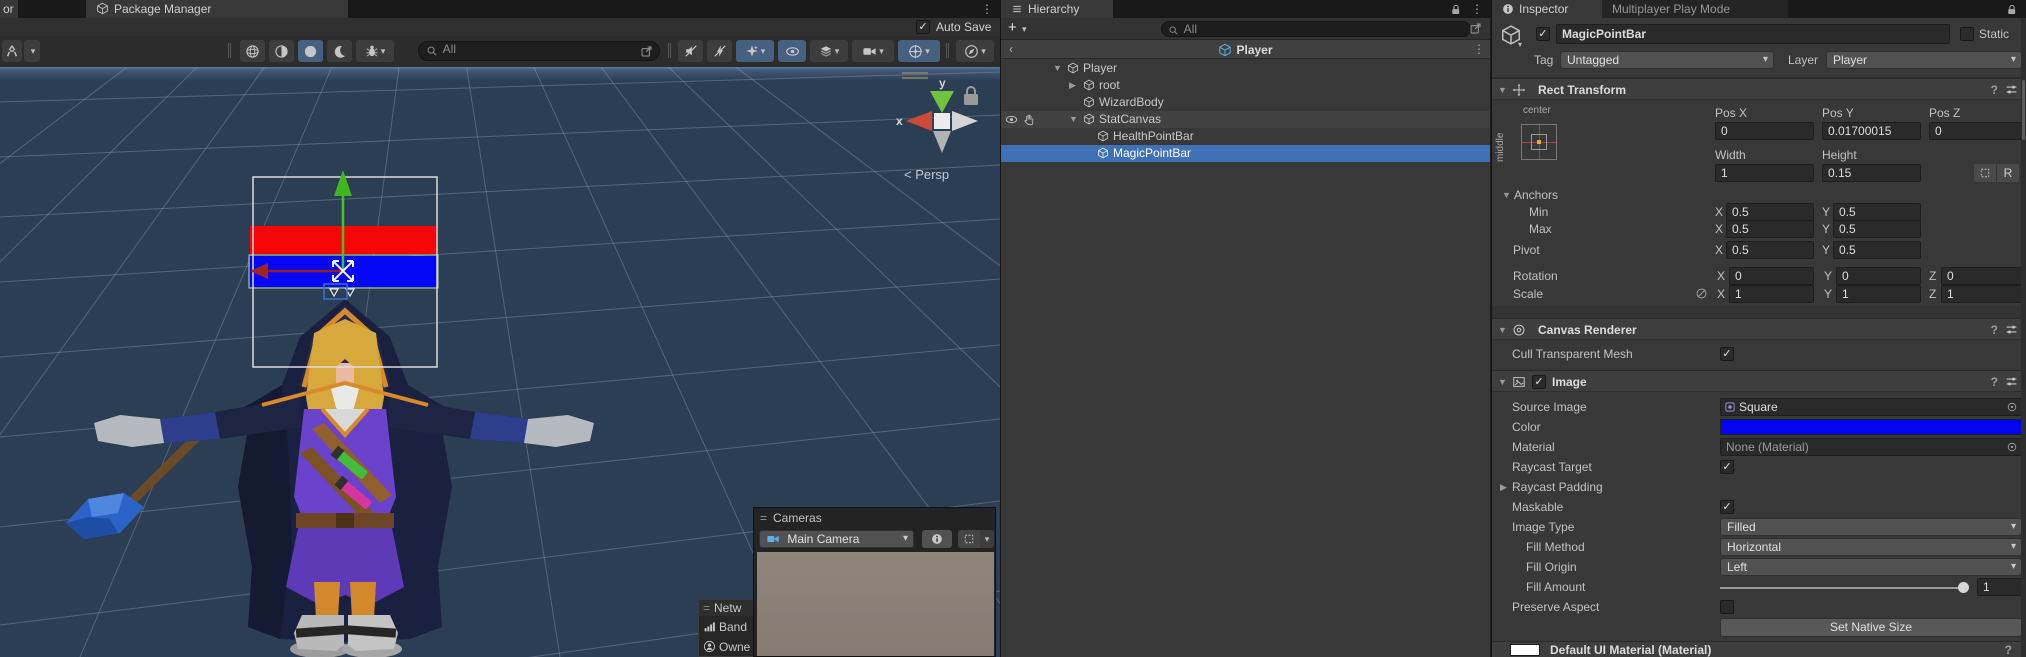 This screenshot has width=2026, height=657. Describe the element at coordinates (829, 51) in the screenshot. I see `layers-button: ▾` at that location.